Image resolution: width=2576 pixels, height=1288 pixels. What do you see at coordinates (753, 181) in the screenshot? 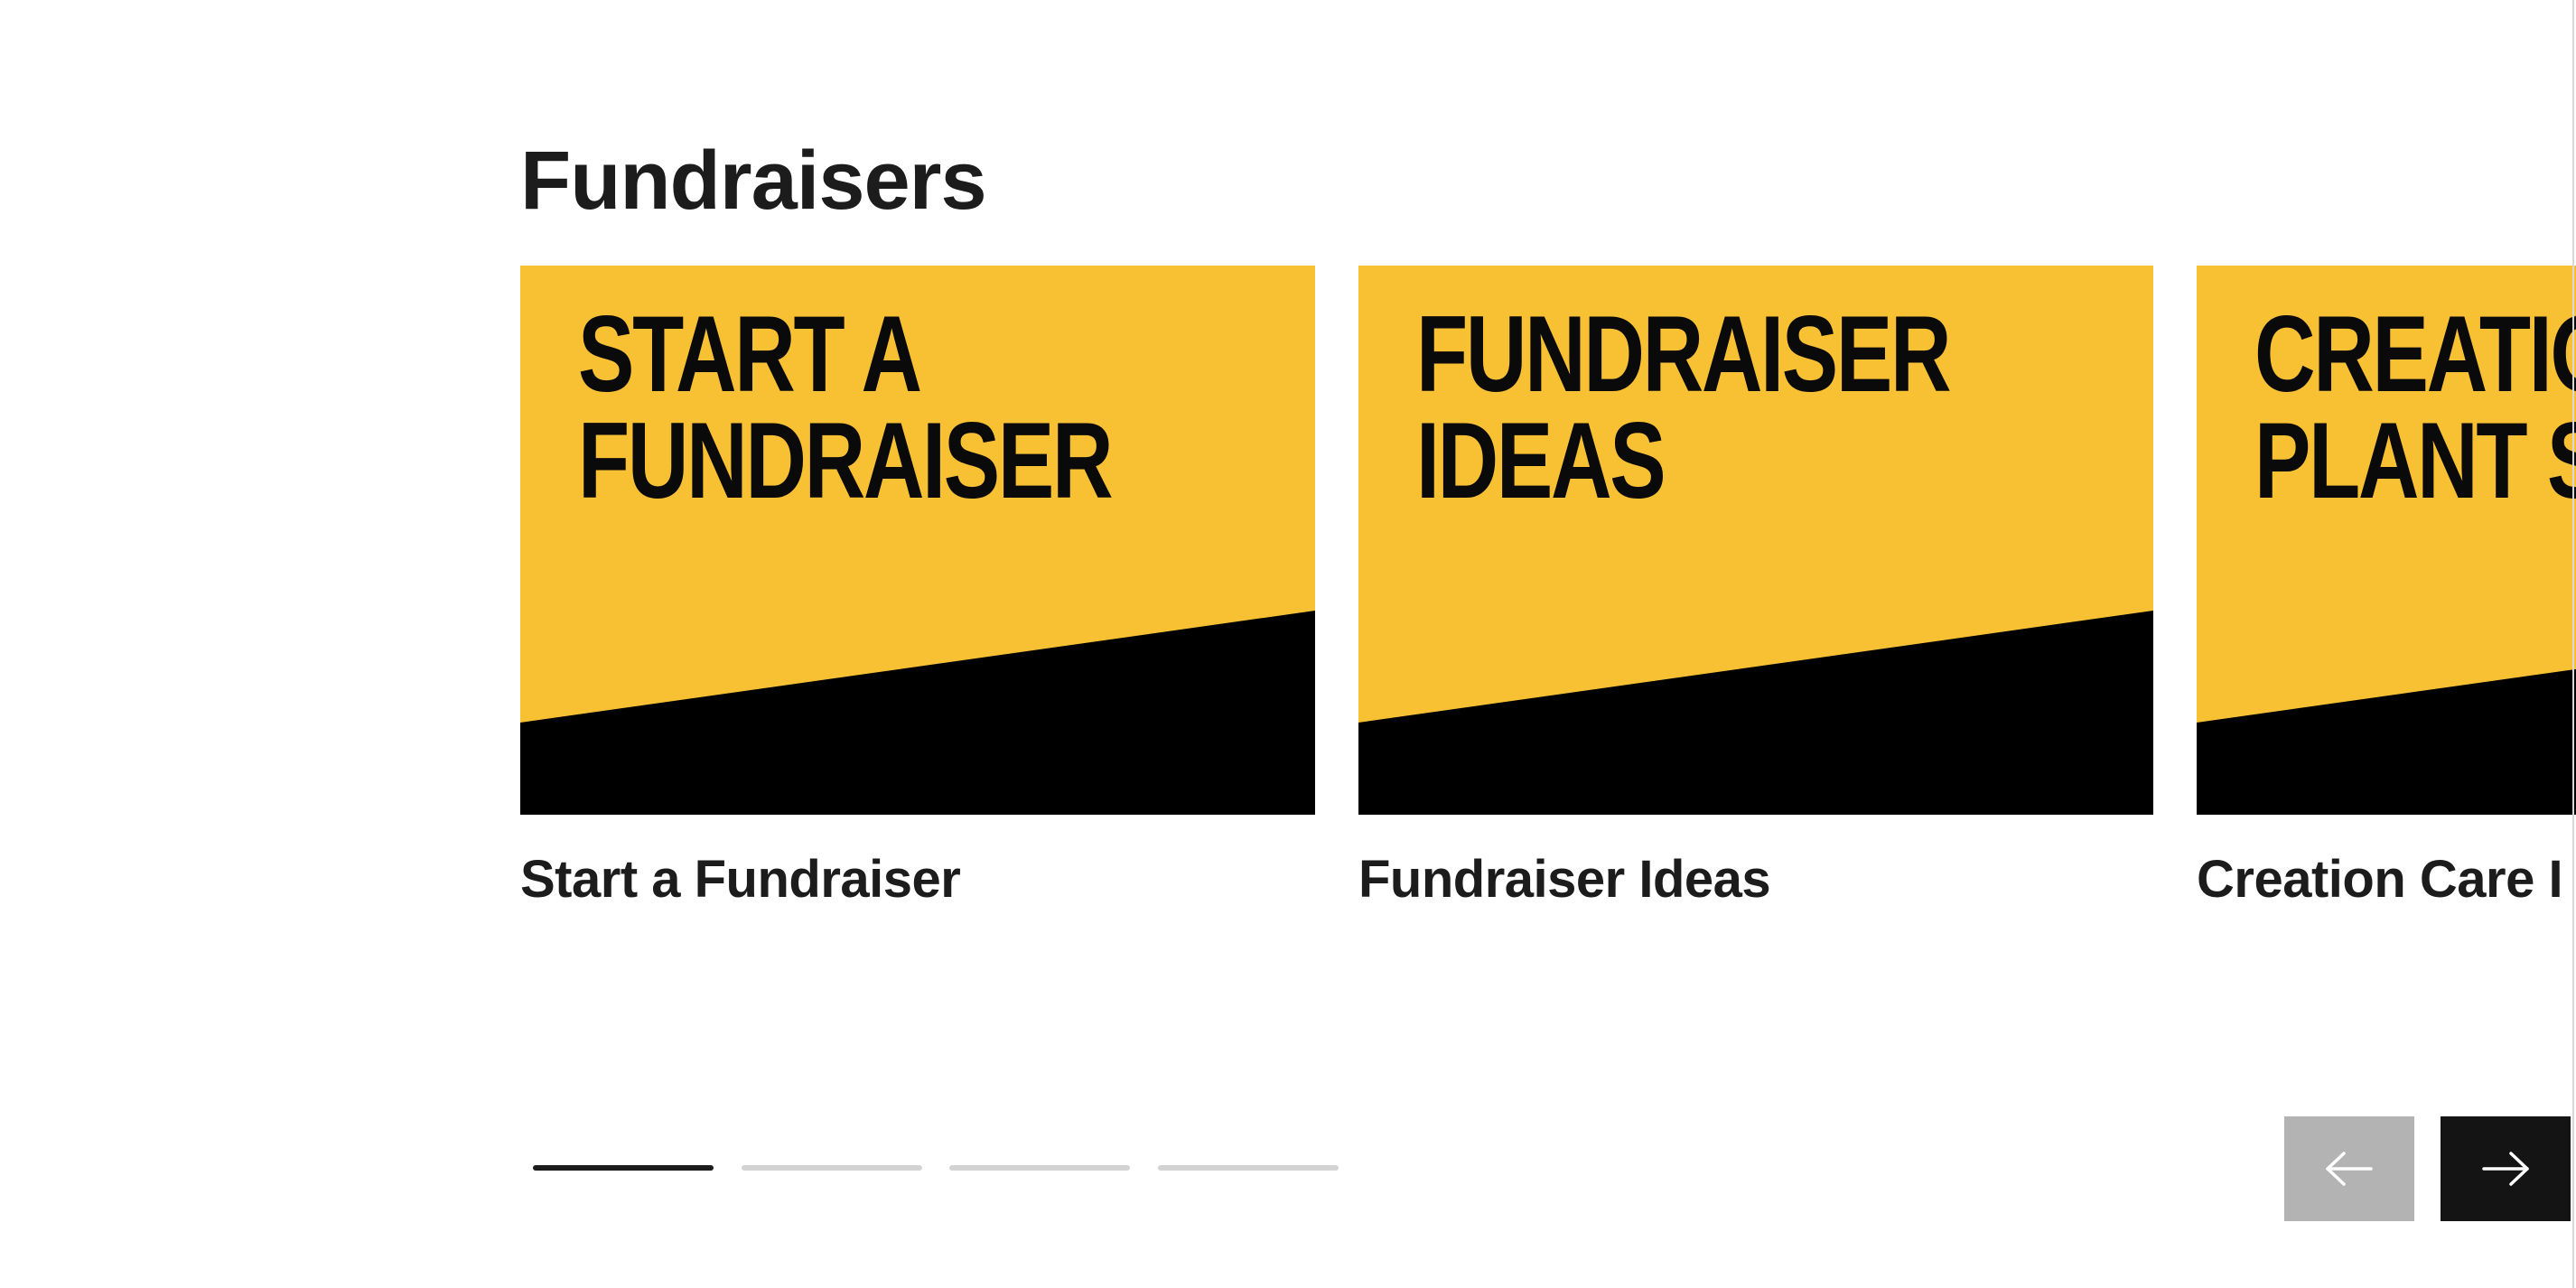
I see `section-title: Fundraisers` at bounding box center [753, 181].